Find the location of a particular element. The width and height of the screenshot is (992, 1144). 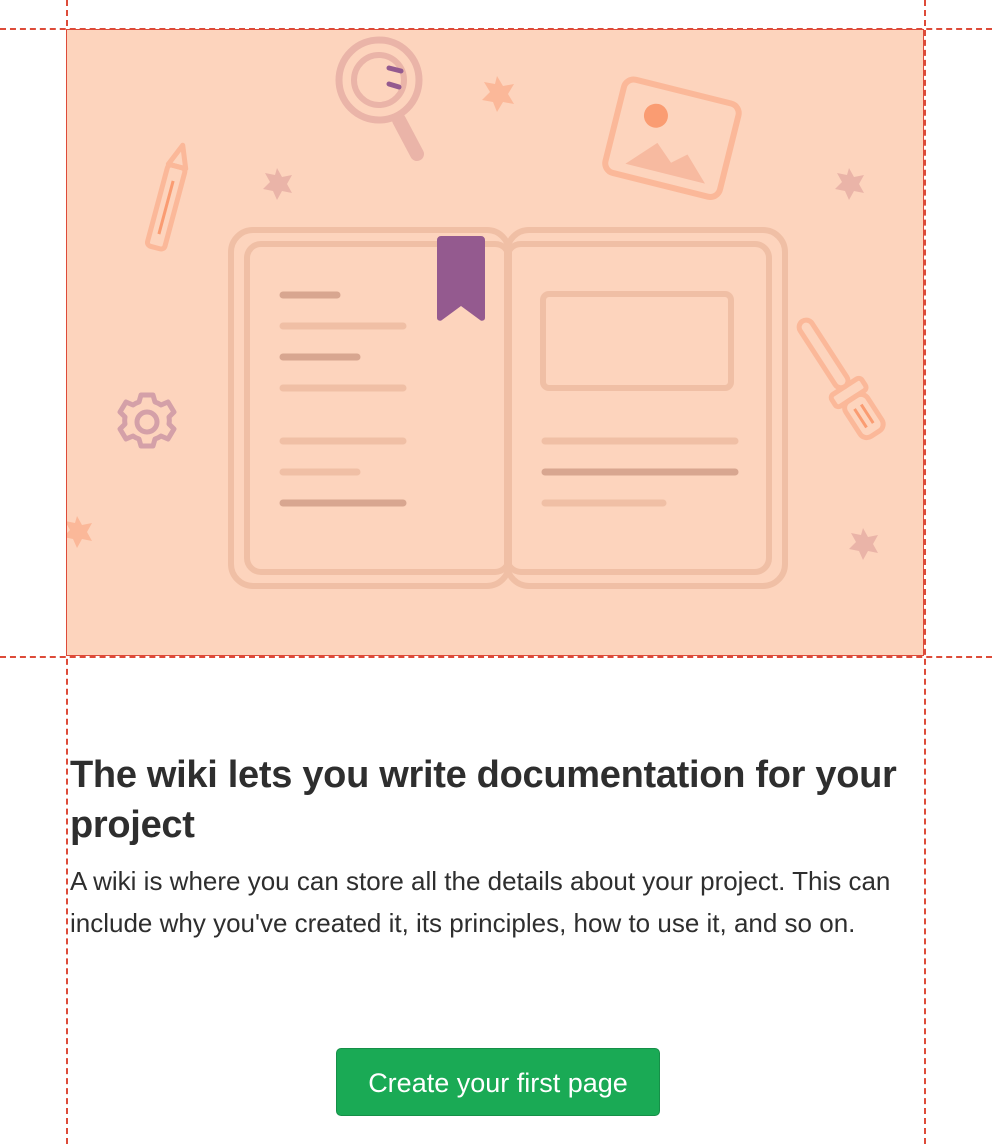

magnifier-icon is located at coordinates (379, 98).